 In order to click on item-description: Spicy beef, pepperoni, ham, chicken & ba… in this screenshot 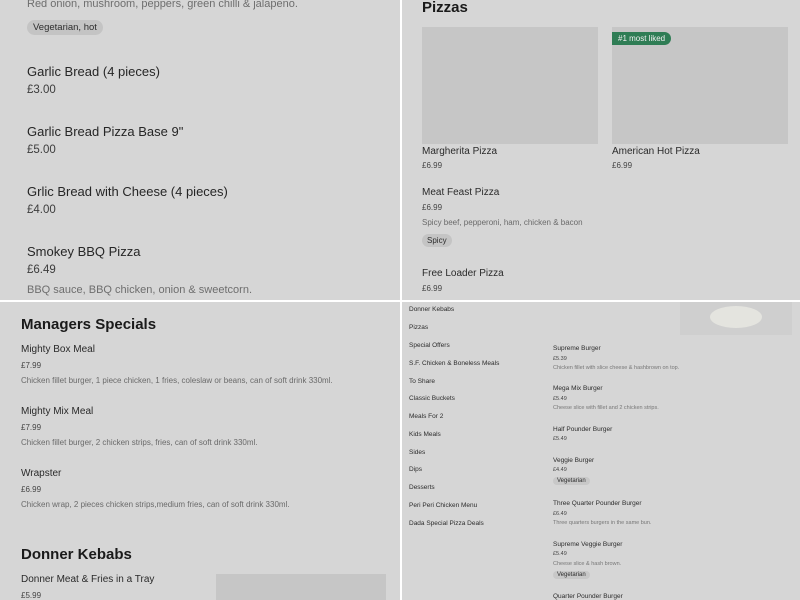, I will do `click(502, 222)`.